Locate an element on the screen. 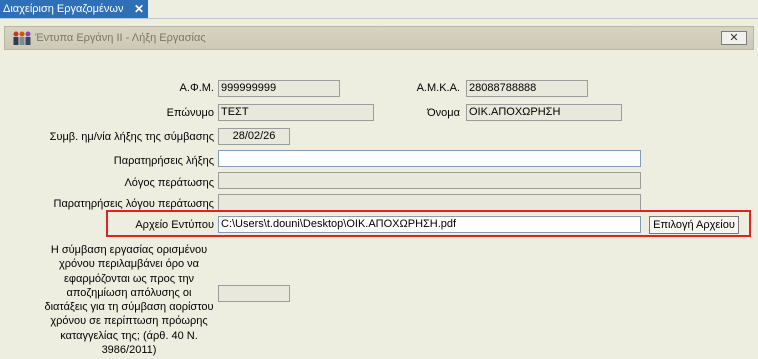  tab-employee-management: Διαχείριση Εργαζομένων ✕ is located at coordinates (74, 9).